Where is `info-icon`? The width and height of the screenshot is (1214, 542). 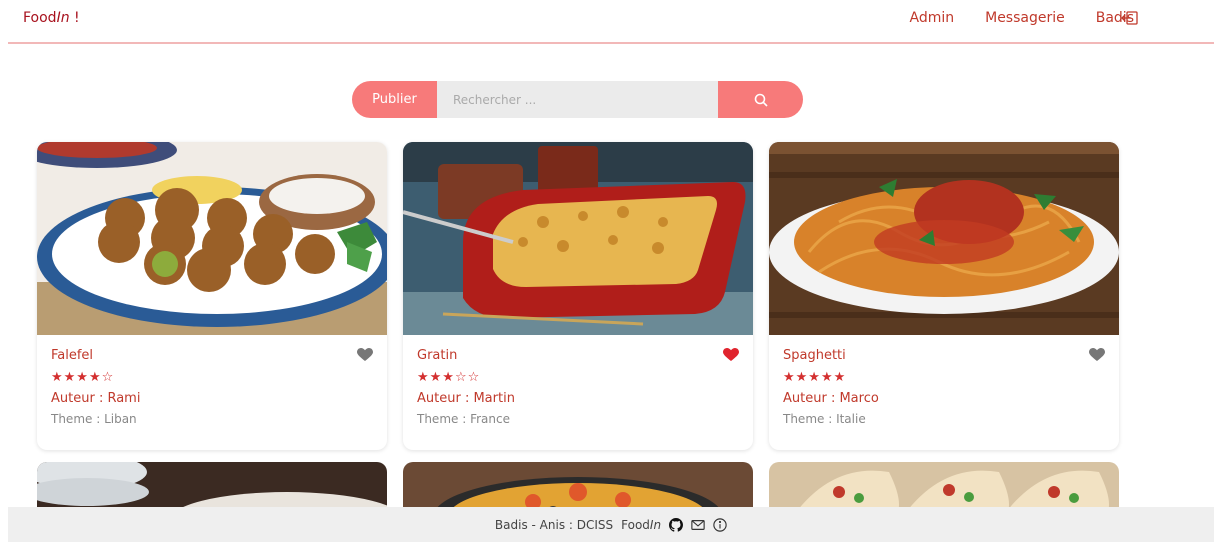
info-icon is located at coordinates (720, 524).